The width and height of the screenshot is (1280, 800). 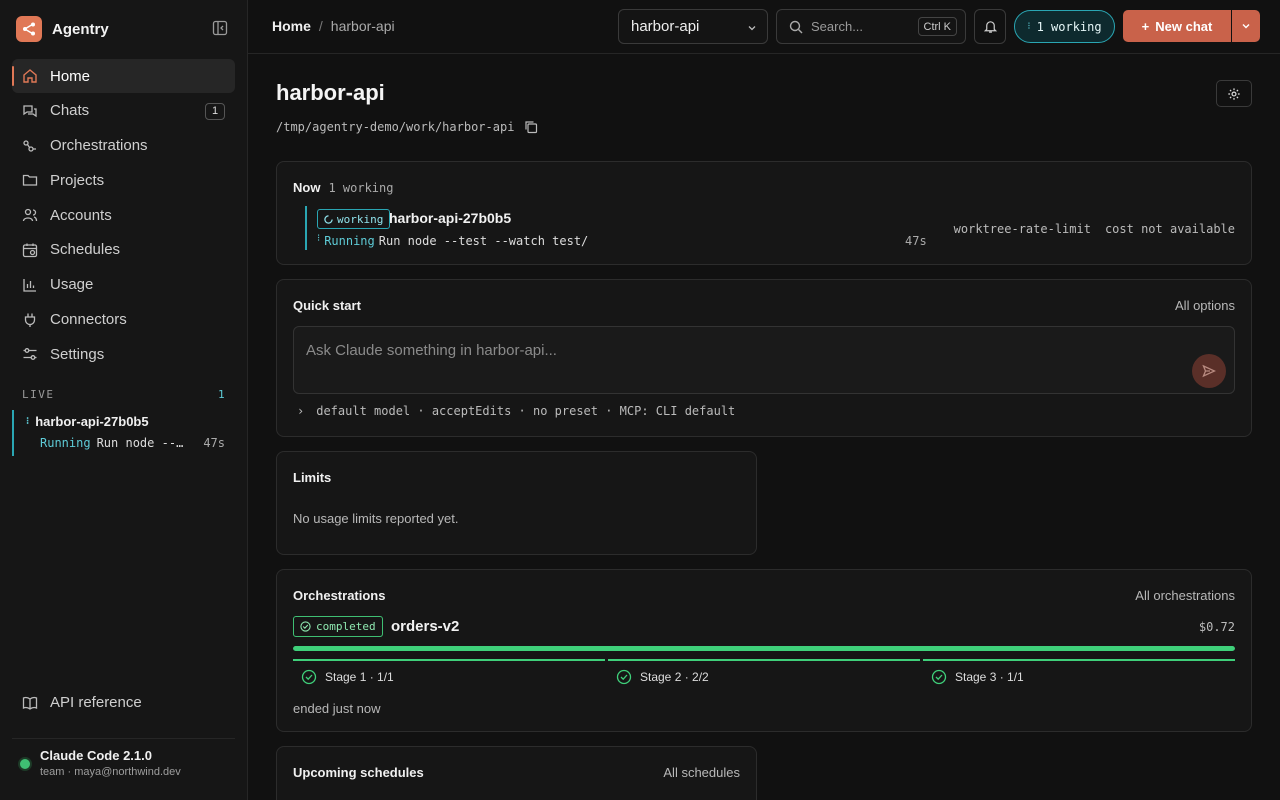 I want to click on completed-badge-label: completed, so click(x=346, y=626).